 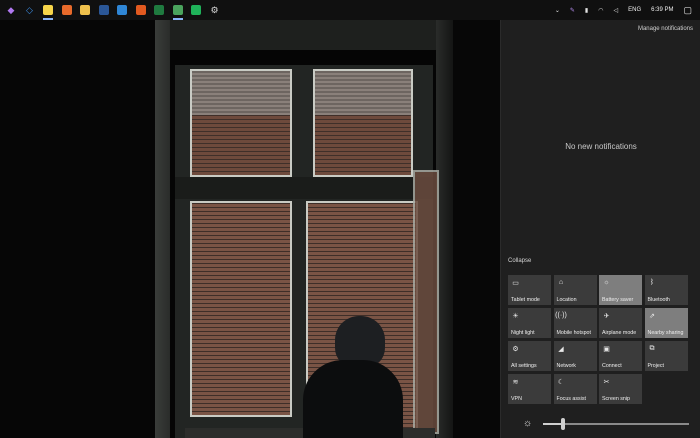 I want to click on tile-vpn: ≋ VPN, so click(x=529, y=389).